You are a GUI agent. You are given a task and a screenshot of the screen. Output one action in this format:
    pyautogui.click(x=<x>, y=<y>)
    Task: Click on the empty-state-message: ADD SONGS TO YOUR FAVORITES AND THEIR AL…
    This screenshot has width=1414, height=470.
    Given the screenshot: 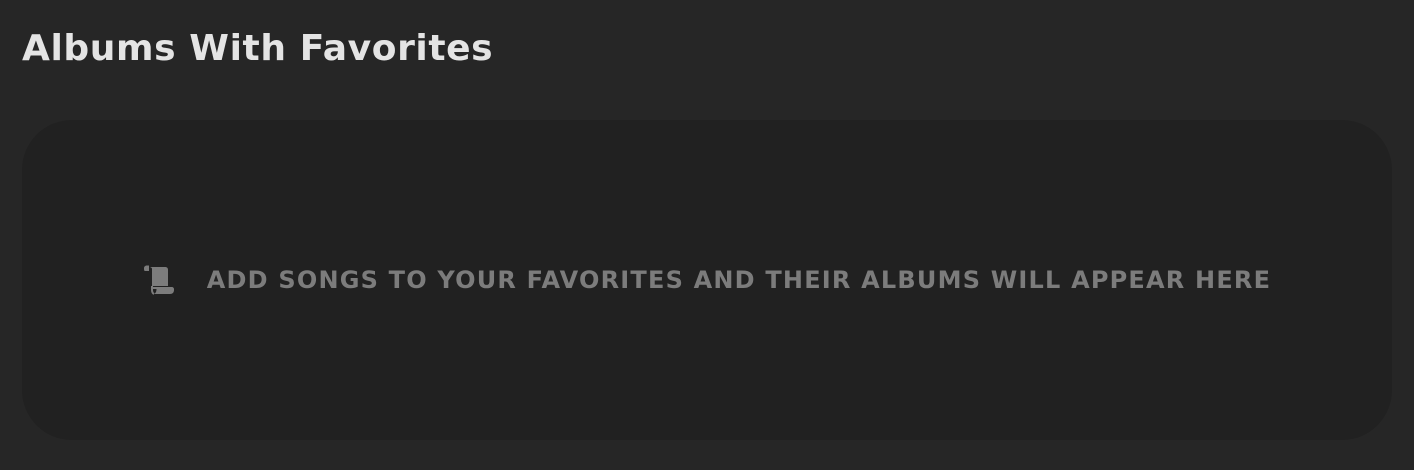 What is the action you would take?
    pyautogui.click(x=706, y=280)
    